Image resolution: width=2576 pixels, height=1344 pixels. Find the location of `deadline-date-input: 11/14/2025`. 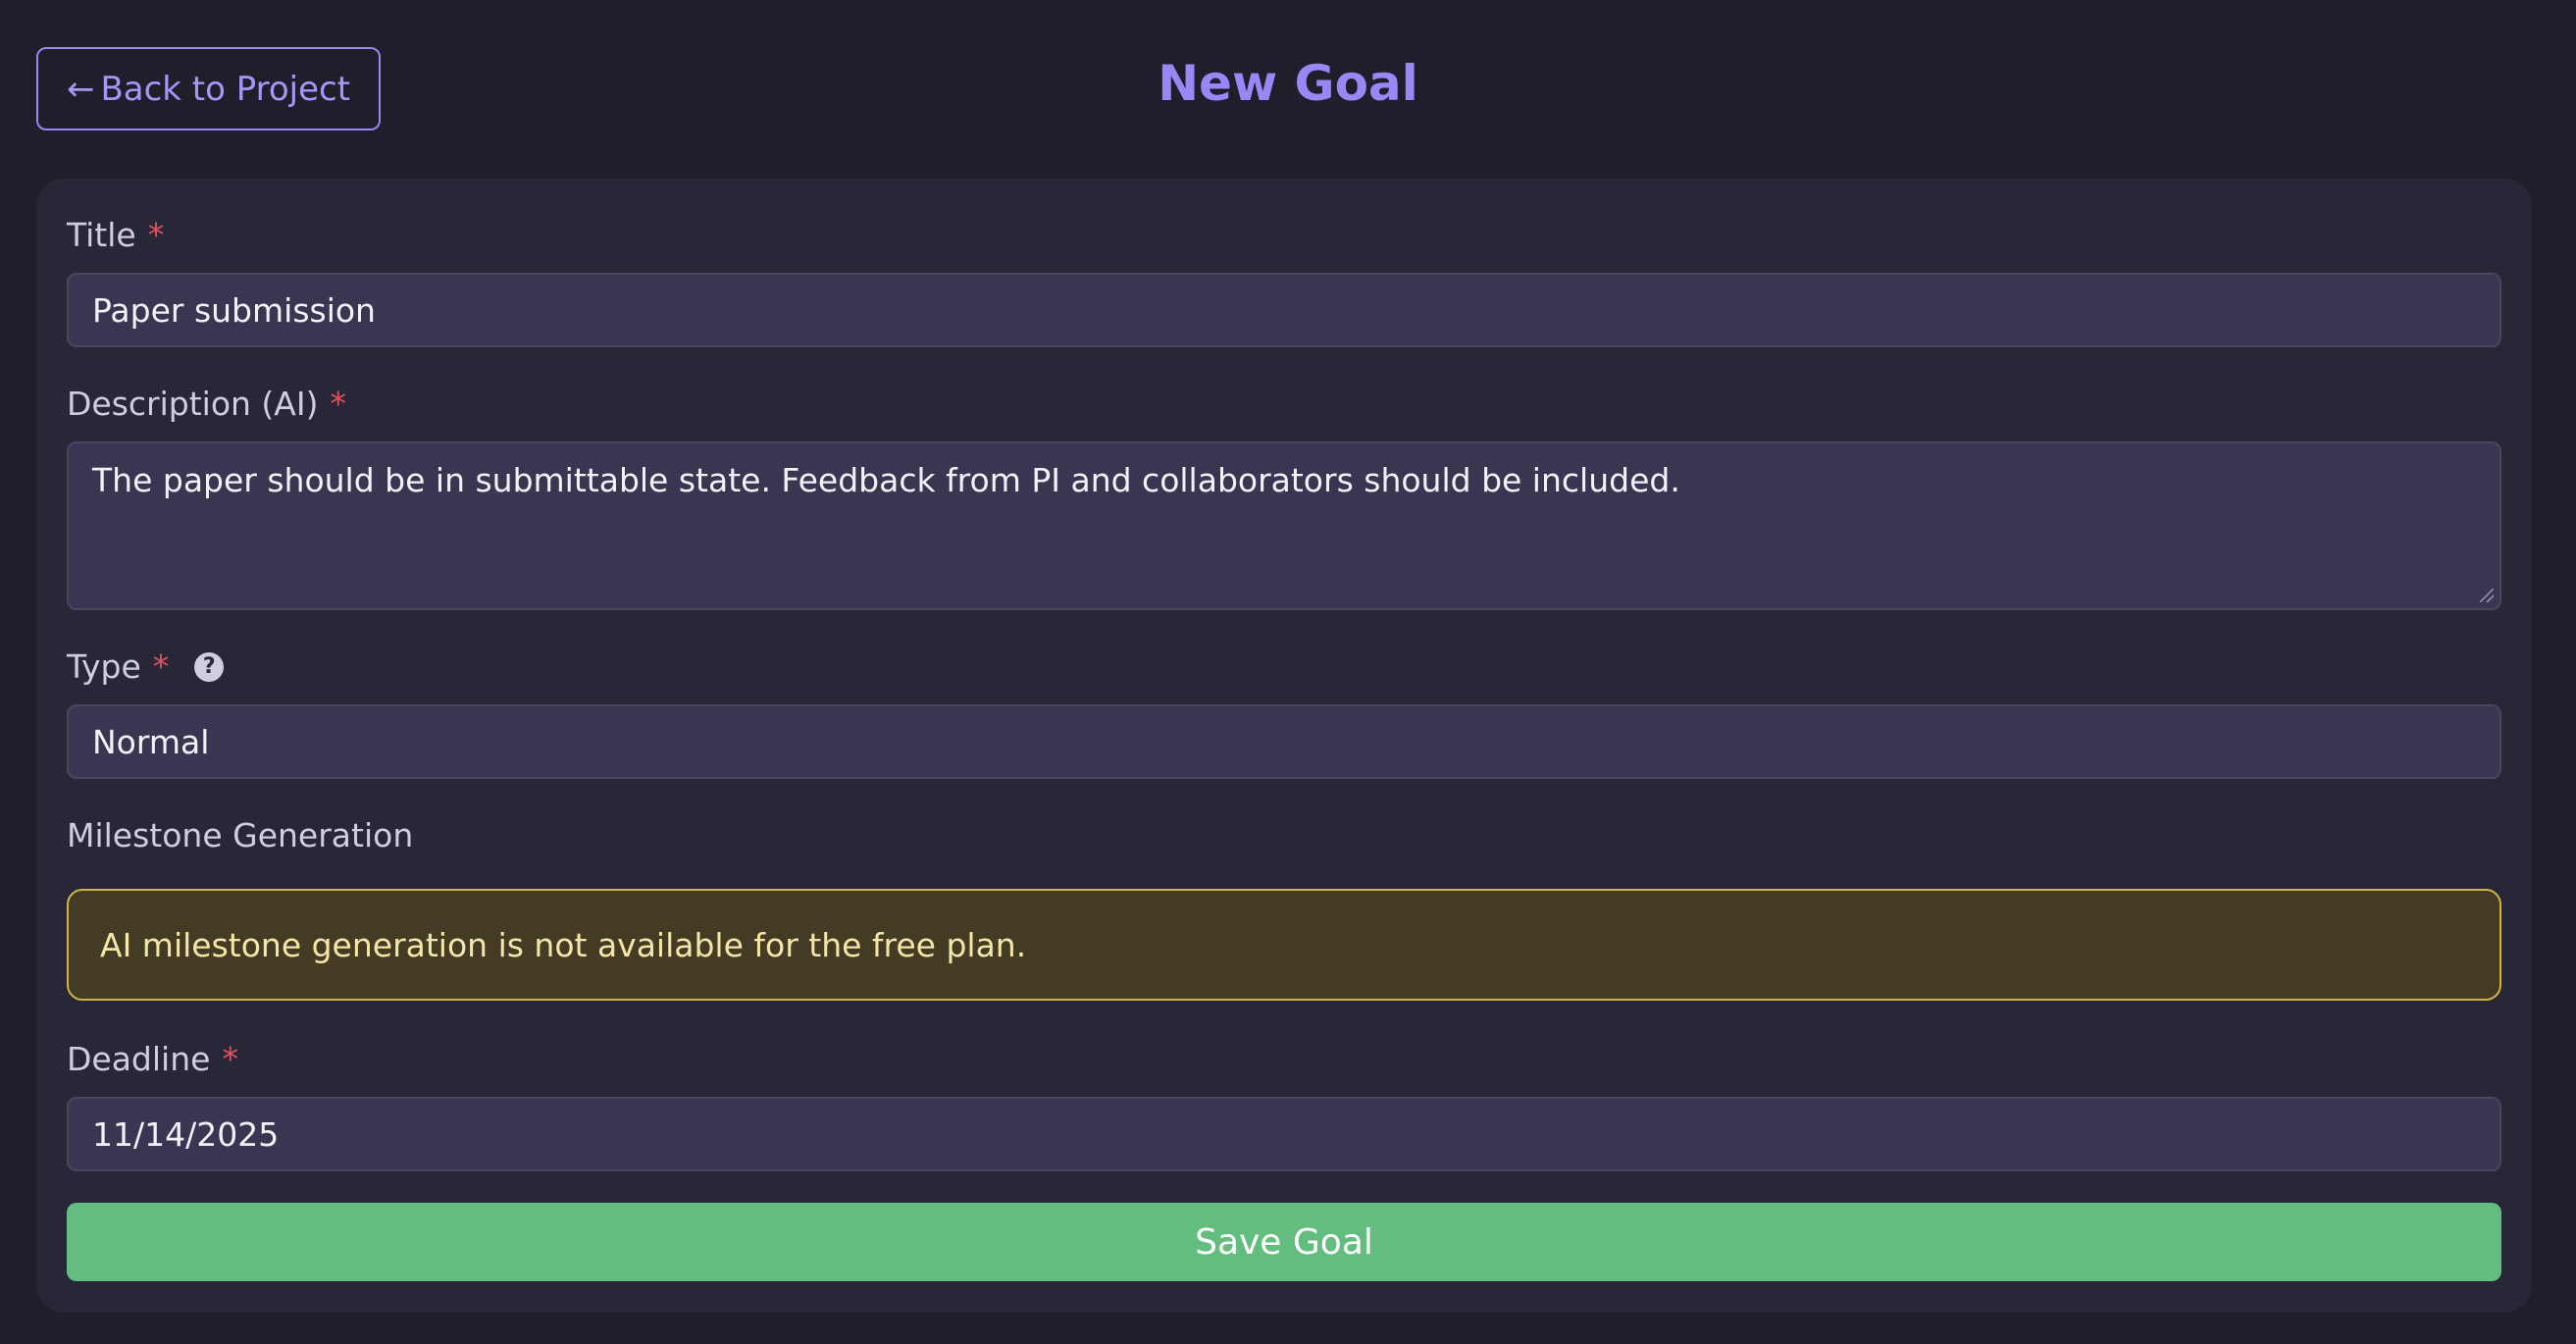

deadline-date-input: 11/14/2025 is located at coordinates (1284, 1134).